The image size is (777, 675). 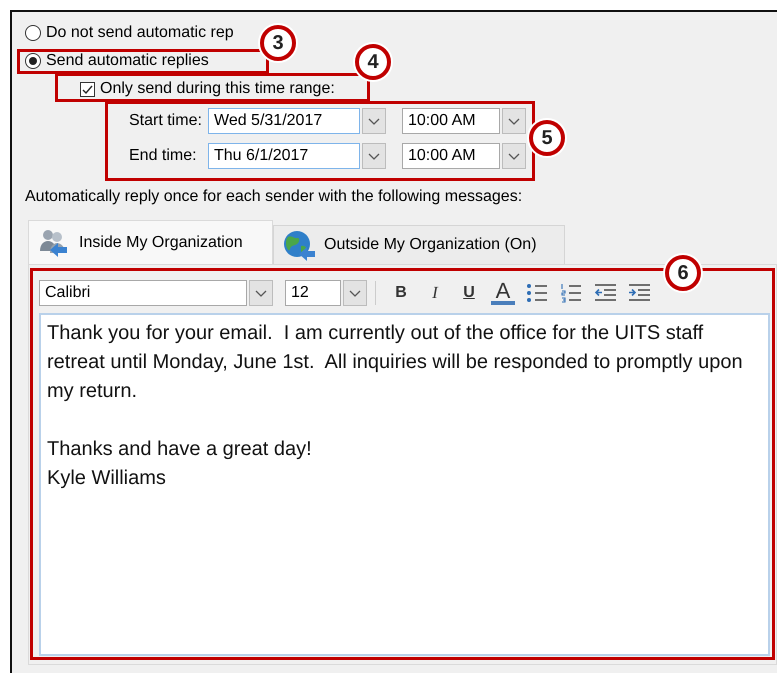 What do you see at coordinates (163, 156) in the screenshot?
I see `time-label: End time:` at bounding box center [163, 156].